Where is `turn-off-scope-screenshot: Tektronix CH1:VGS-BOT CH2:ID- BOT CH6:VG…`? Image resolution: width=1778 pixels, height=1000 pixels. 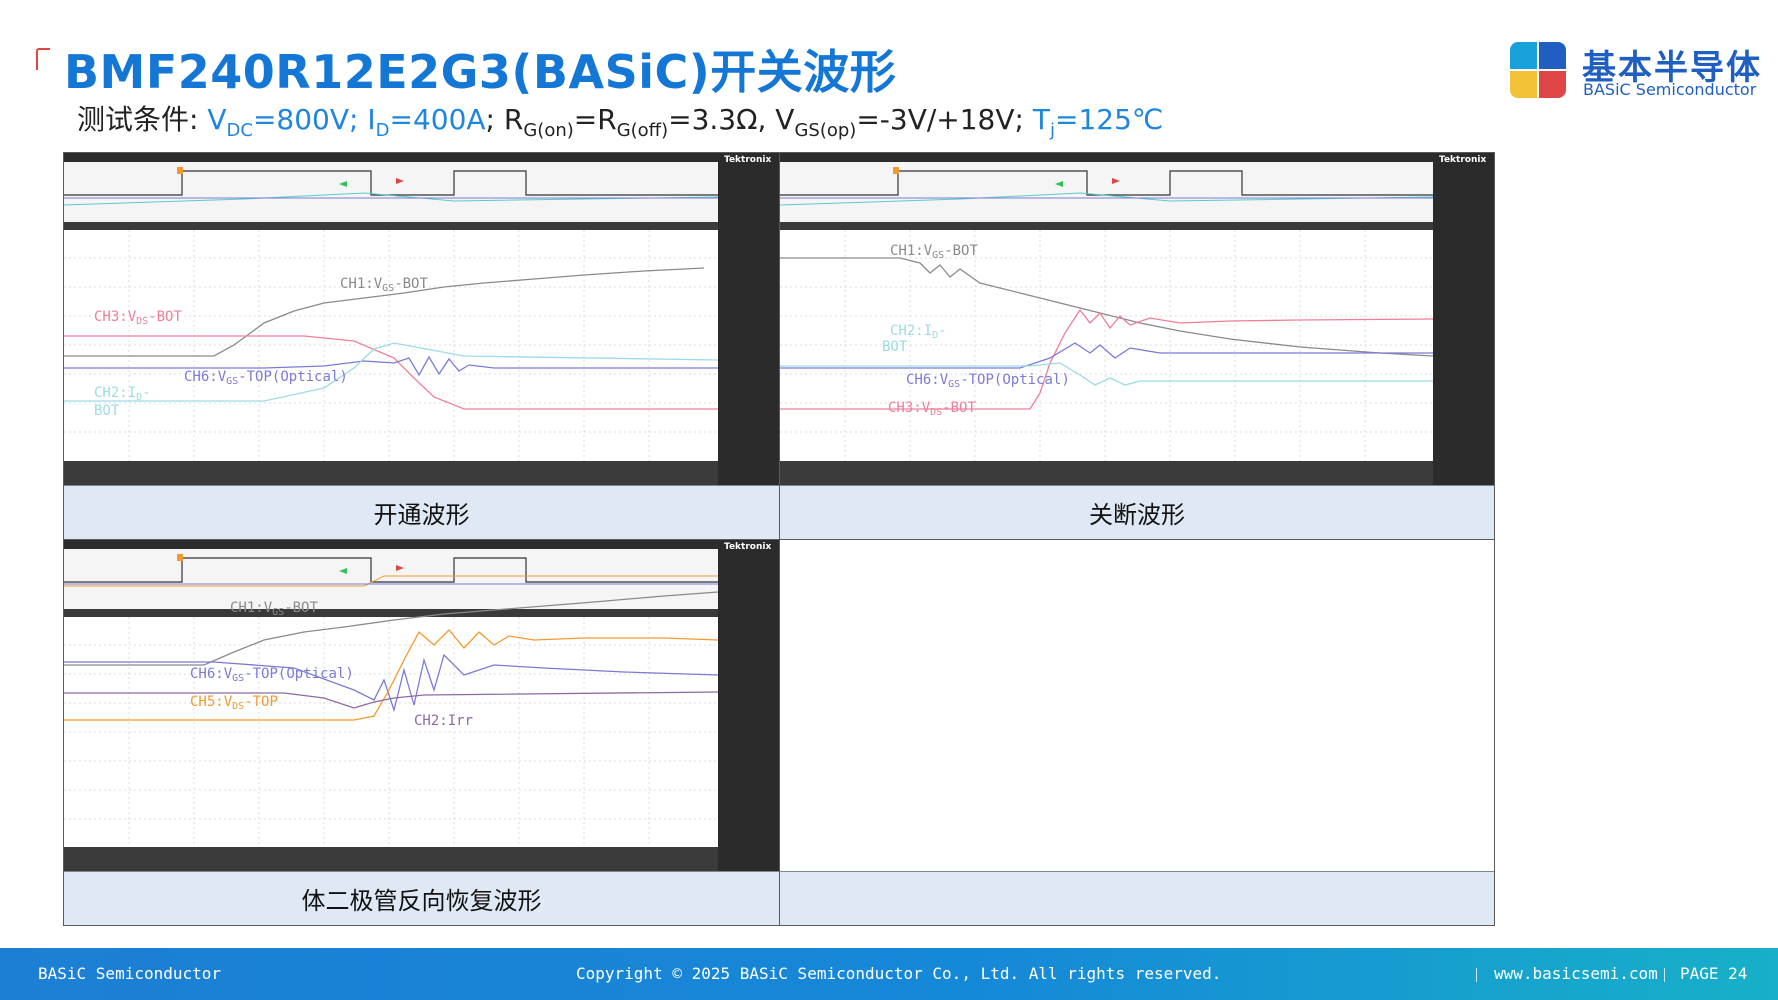 turn-off-scope-screenshot: Tektronix CH1:VGS-BOT CH2:ID- BOT CH6:VG… is located at coordinates (1137, 319).